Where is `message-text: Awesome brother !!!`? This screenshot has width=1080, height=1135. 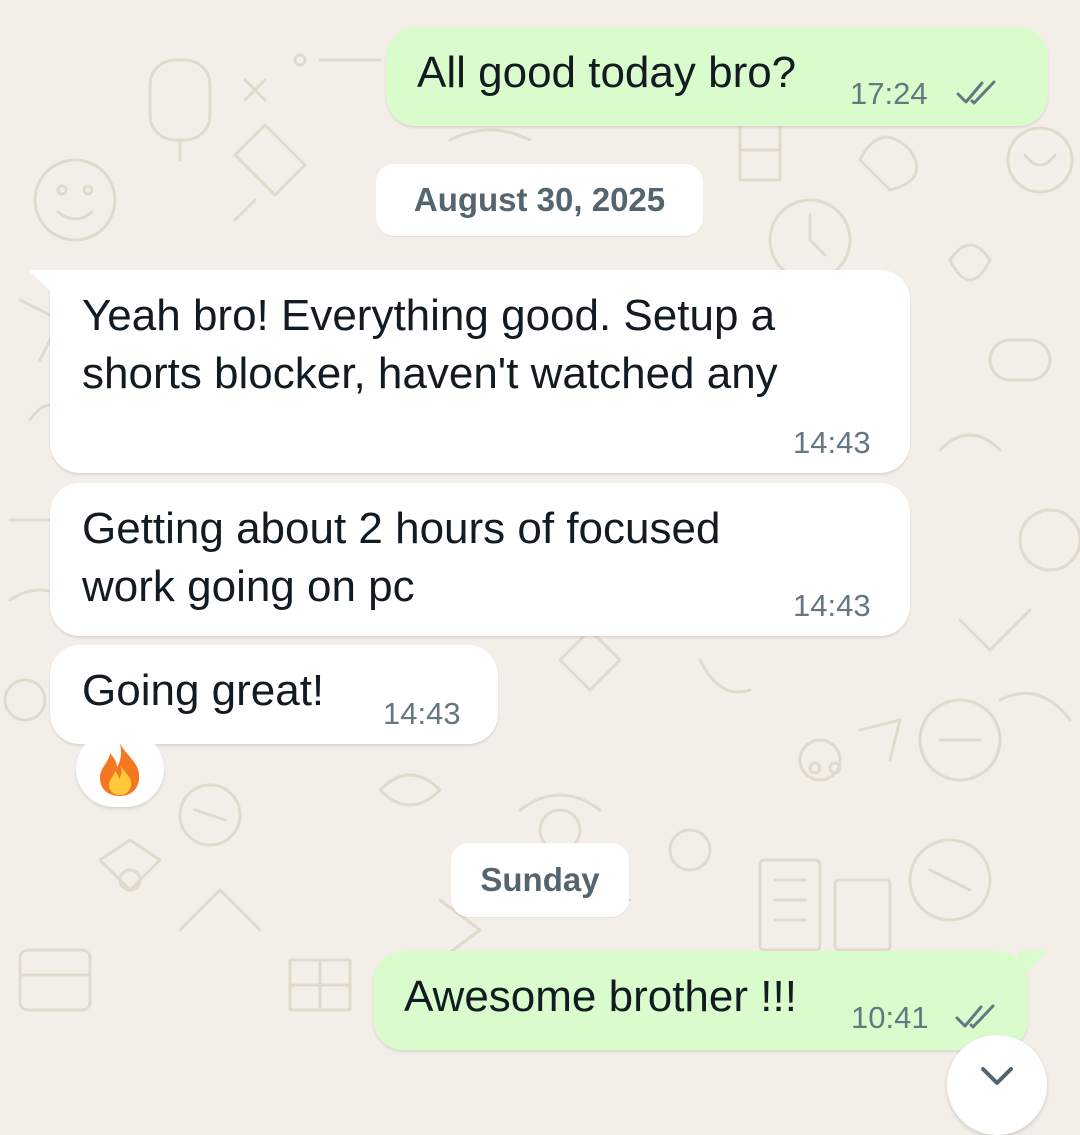 message-text: Awesome brother !!! is located at coordinates (600, 996).